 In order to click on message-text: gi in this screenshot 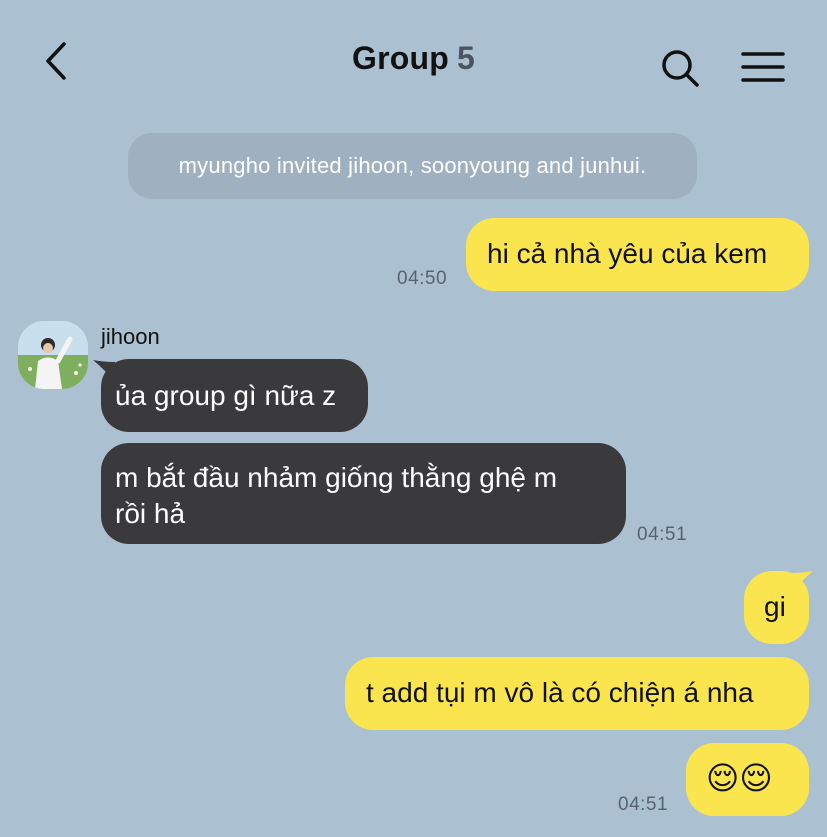, I will do `click(775, 606)`.